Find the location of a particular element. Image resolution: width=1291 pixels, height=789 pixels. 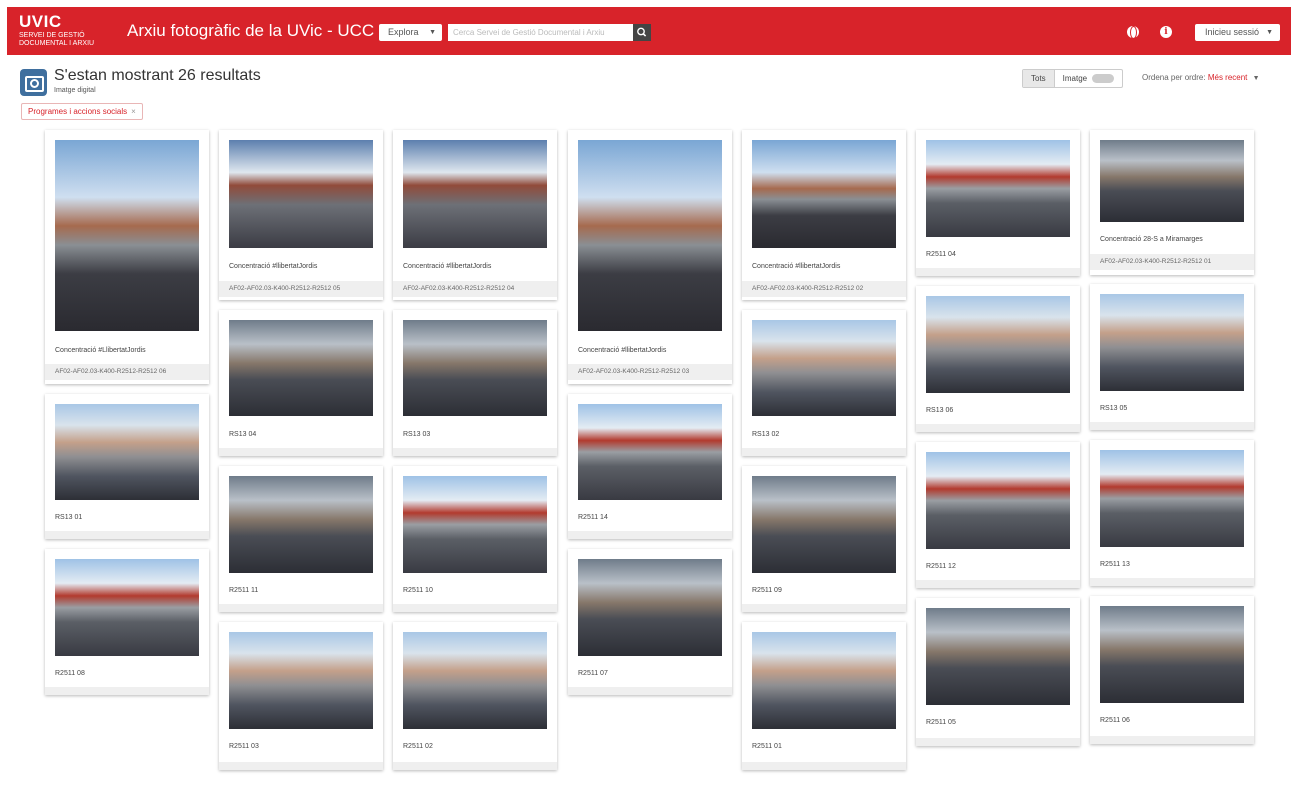

result-card: R2511 09 is located at coordinates (824, 539).